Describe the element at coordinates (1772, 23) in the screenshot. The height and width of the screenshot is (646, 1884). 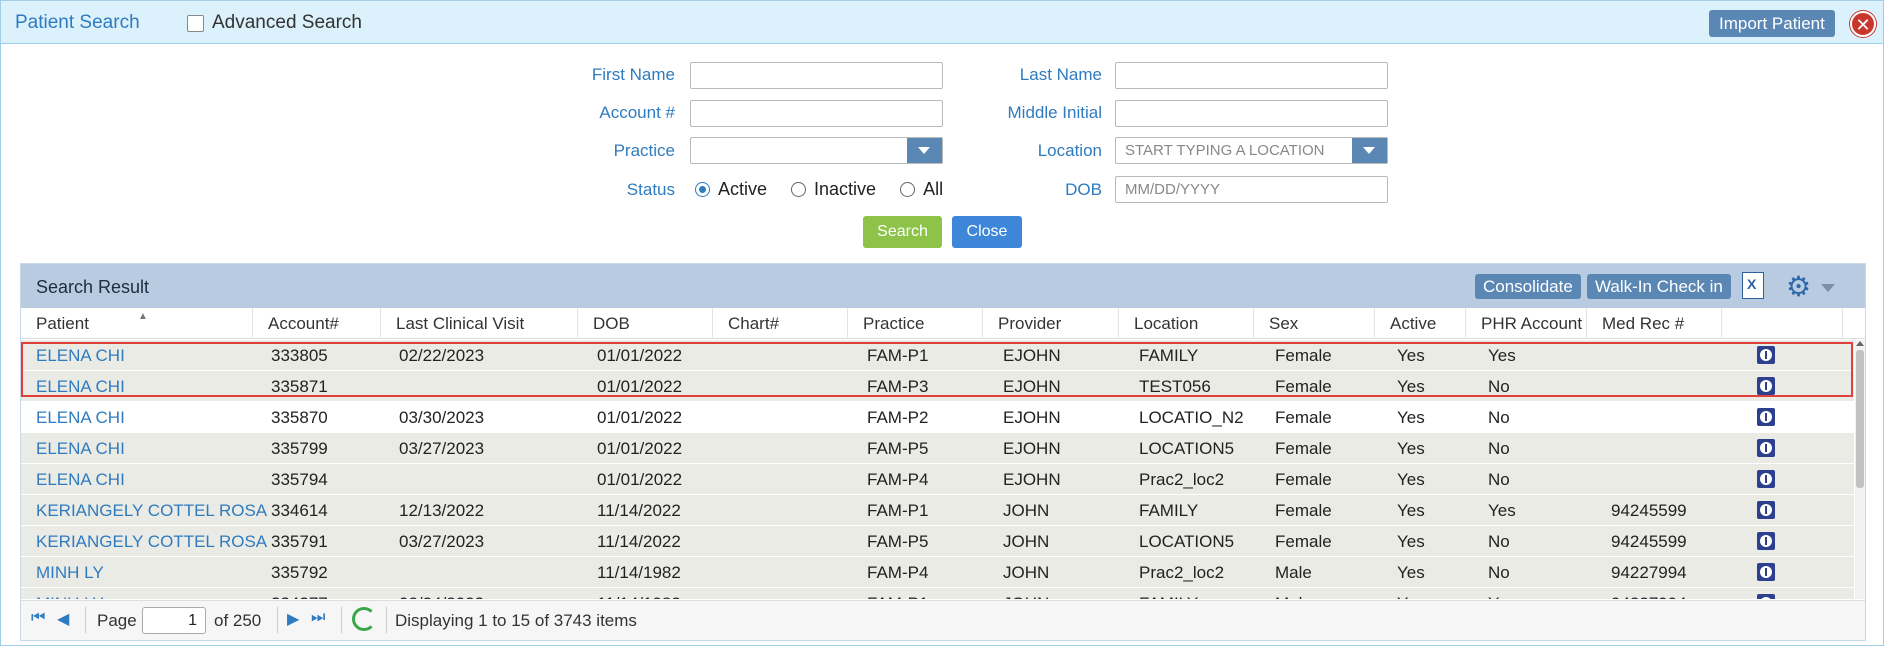
I see `import-patient-button: Import Patient` at that location.